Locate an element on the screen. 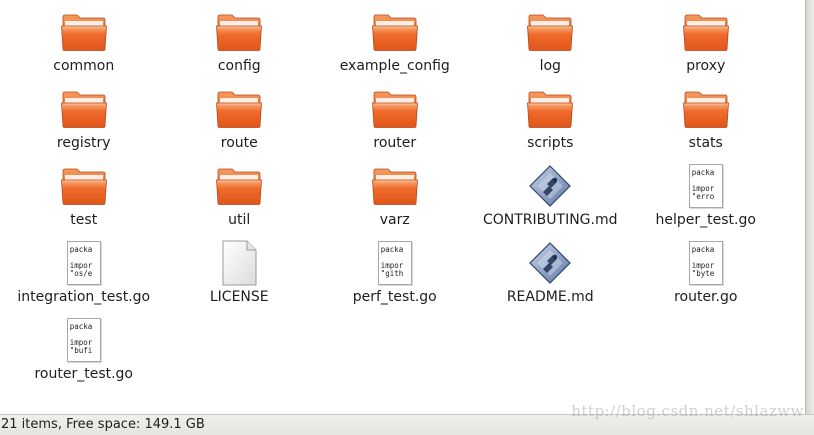 The height and width of the screenshot is (435, 814). file-name-label: LICENSE is located at coordinates (239, 297).